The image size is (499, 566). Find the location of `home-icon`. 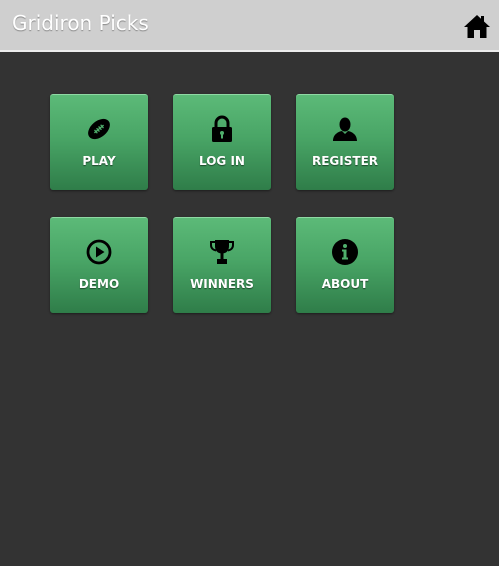

home-icon is located at coordinates (477, 26).